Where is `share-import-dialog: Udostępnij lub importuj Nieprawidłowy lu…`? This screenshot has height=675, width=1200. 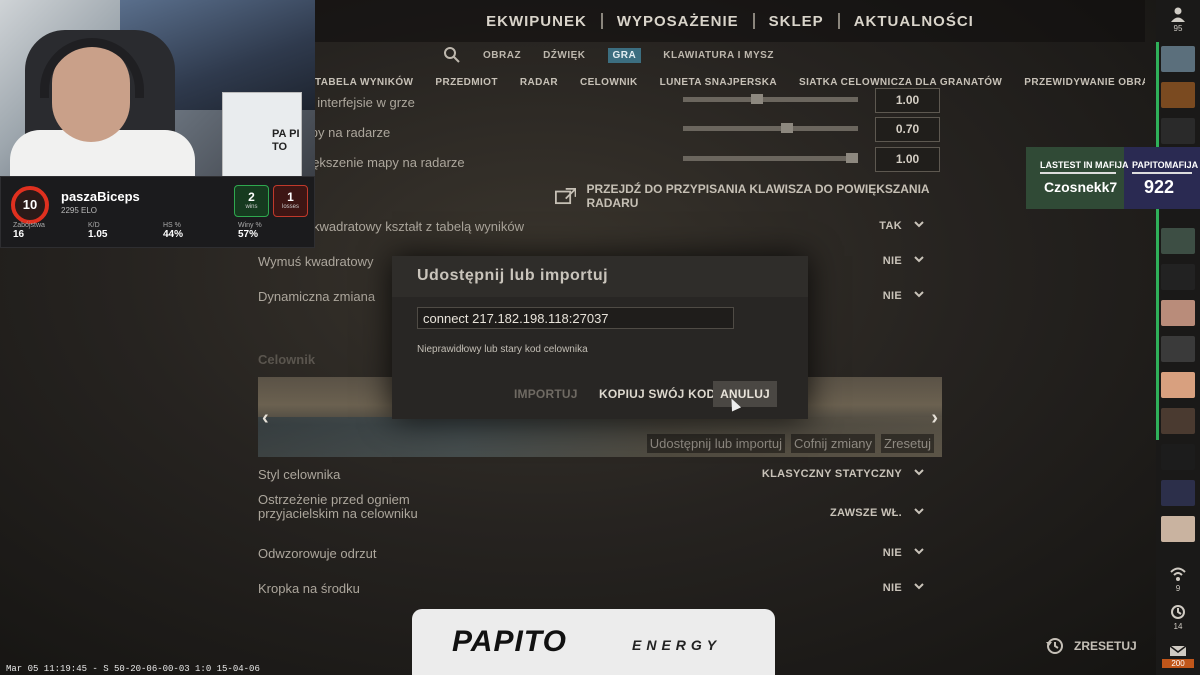 share-import-dialog: Udostępnij lub importuj Nieprawidłowy lu… is located at coordinates (600, 337).